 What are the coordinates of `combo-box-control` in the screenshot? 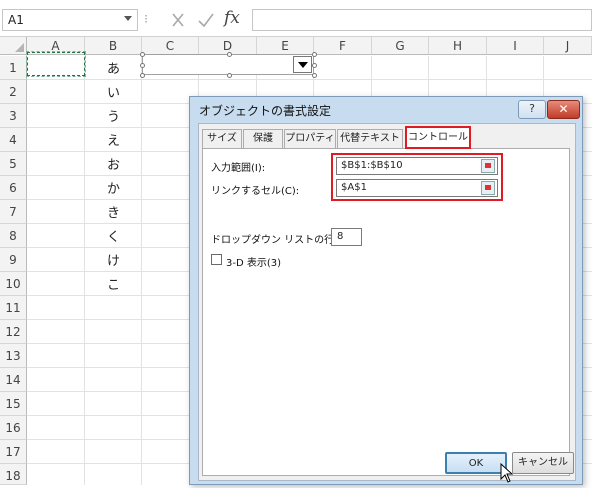 It's located at (228, 64).